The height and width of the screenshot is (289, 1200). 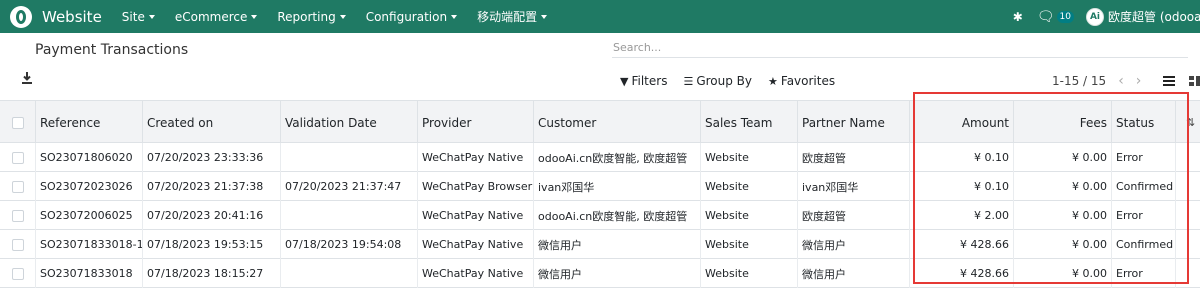 I want to click on cell-created-on: 07/18/2023 18:15:27, so click(x=212, y=273).